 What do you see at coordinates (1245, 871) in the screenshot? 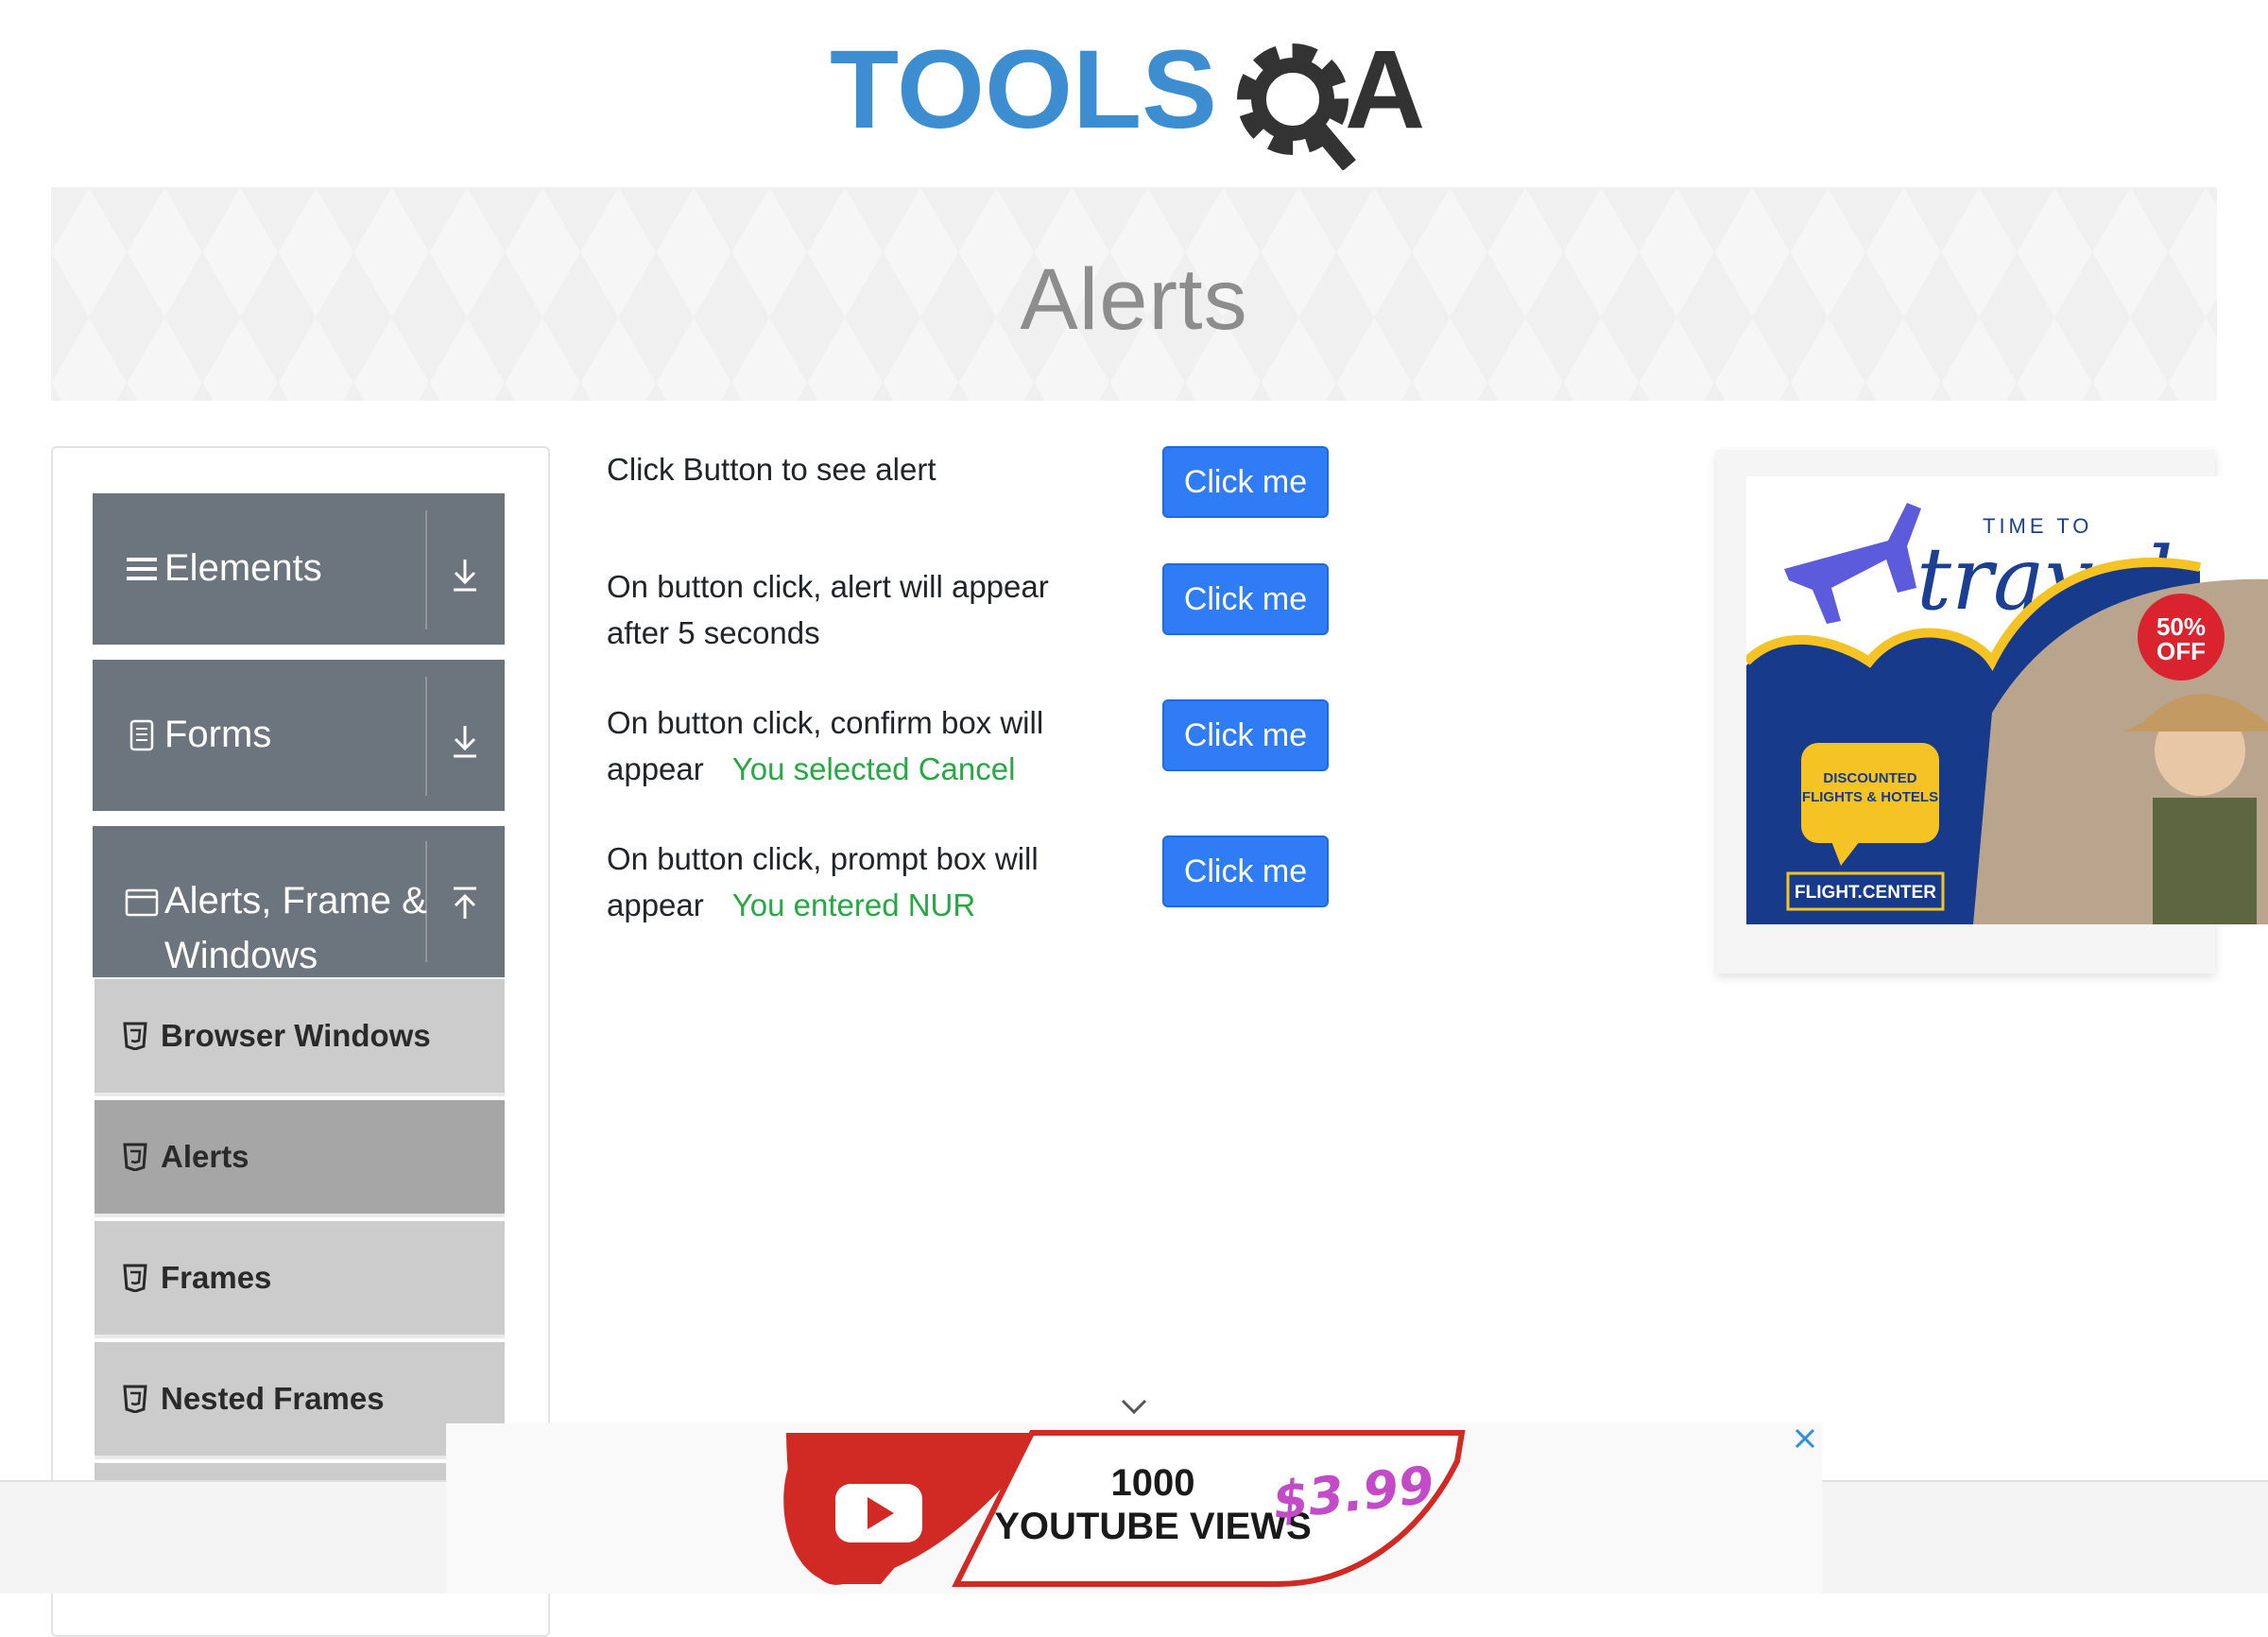
I see `prompt-button: Click me` at bounding box center [1245, 871].